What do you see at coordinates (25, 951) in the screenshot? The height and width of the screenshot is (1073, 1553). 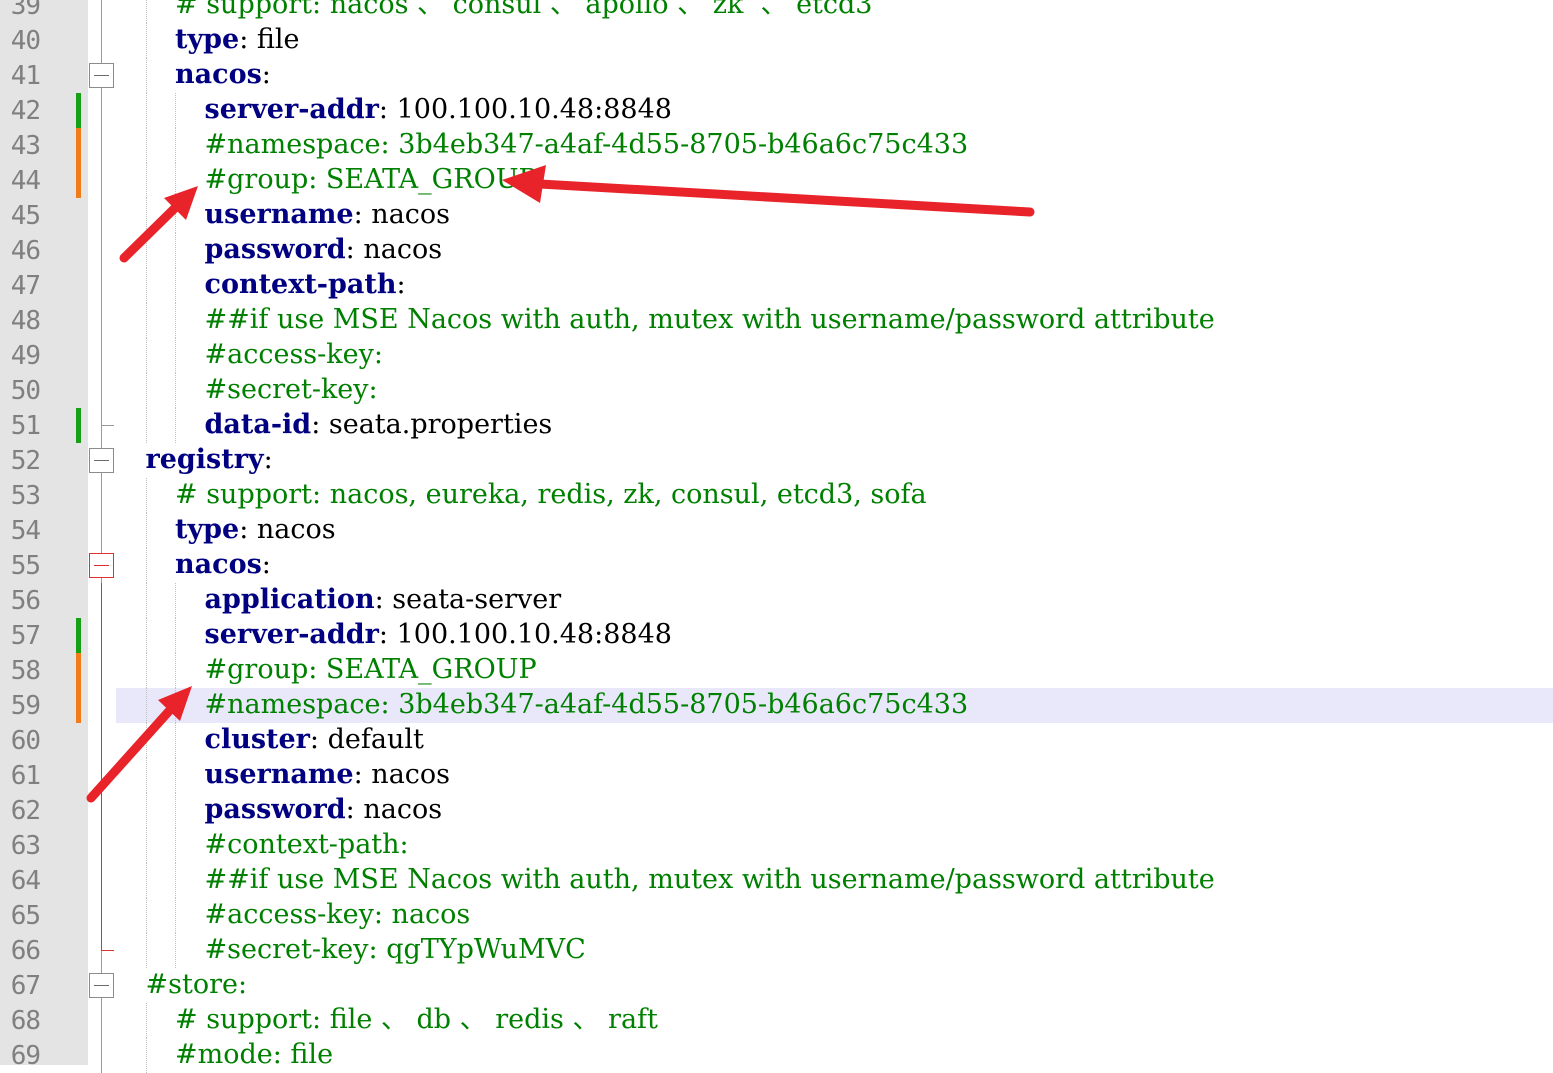 I see `line-number: 66` at bounding box center [25, 951].